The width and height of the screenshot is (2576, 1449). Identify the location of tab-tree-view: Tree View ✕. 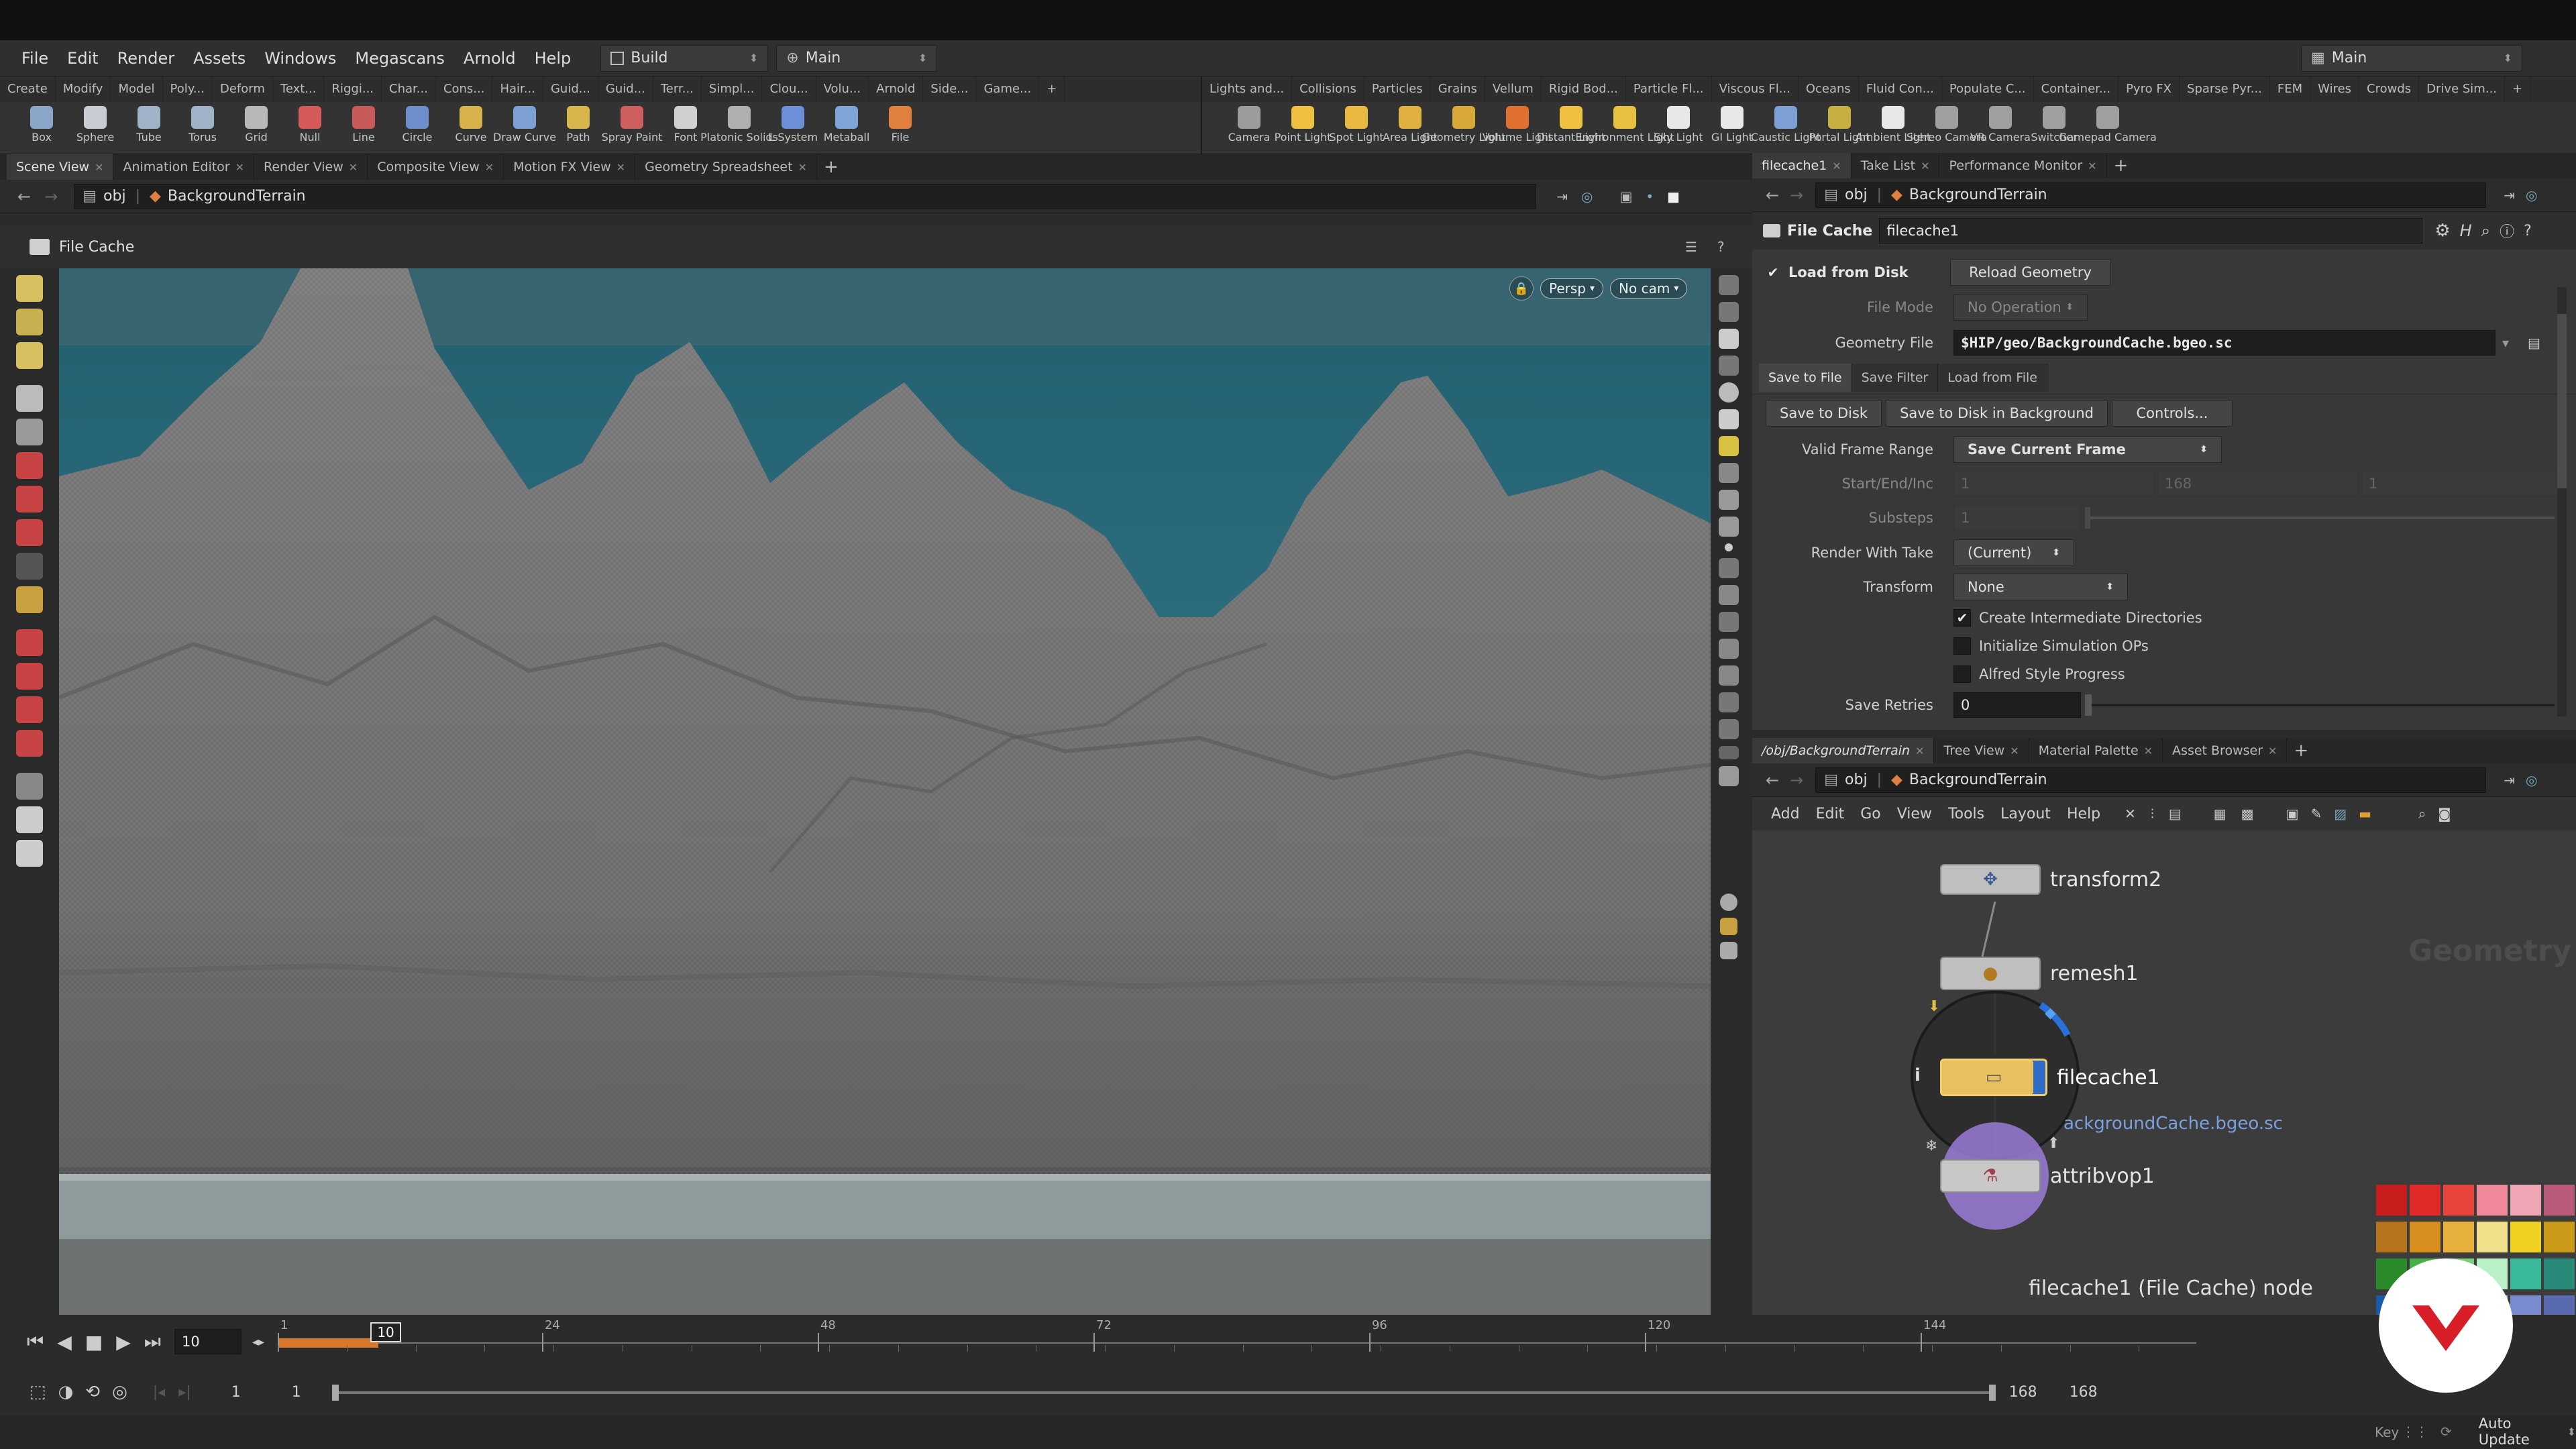
(1981, 750).